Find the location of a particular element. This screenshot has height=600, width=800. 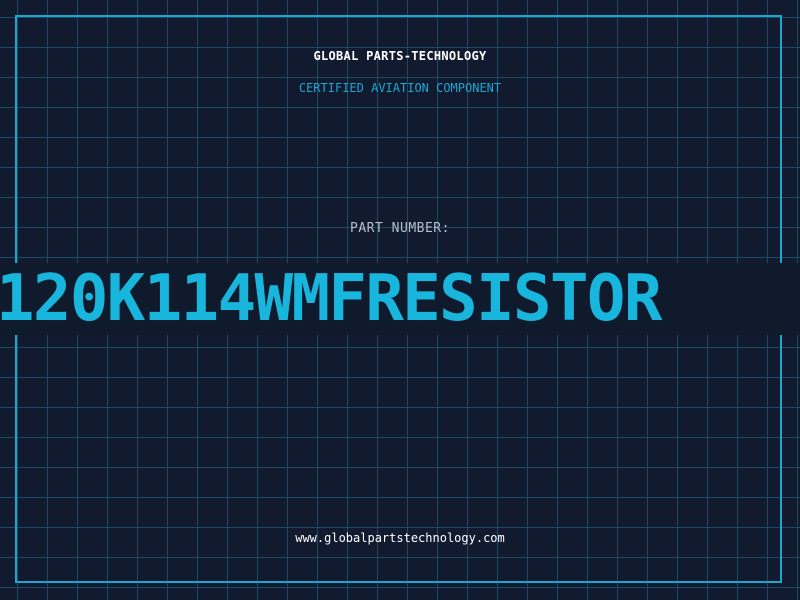

part-number-band: 120K114WMFRESISTOR is located at coordinates (400, 299).